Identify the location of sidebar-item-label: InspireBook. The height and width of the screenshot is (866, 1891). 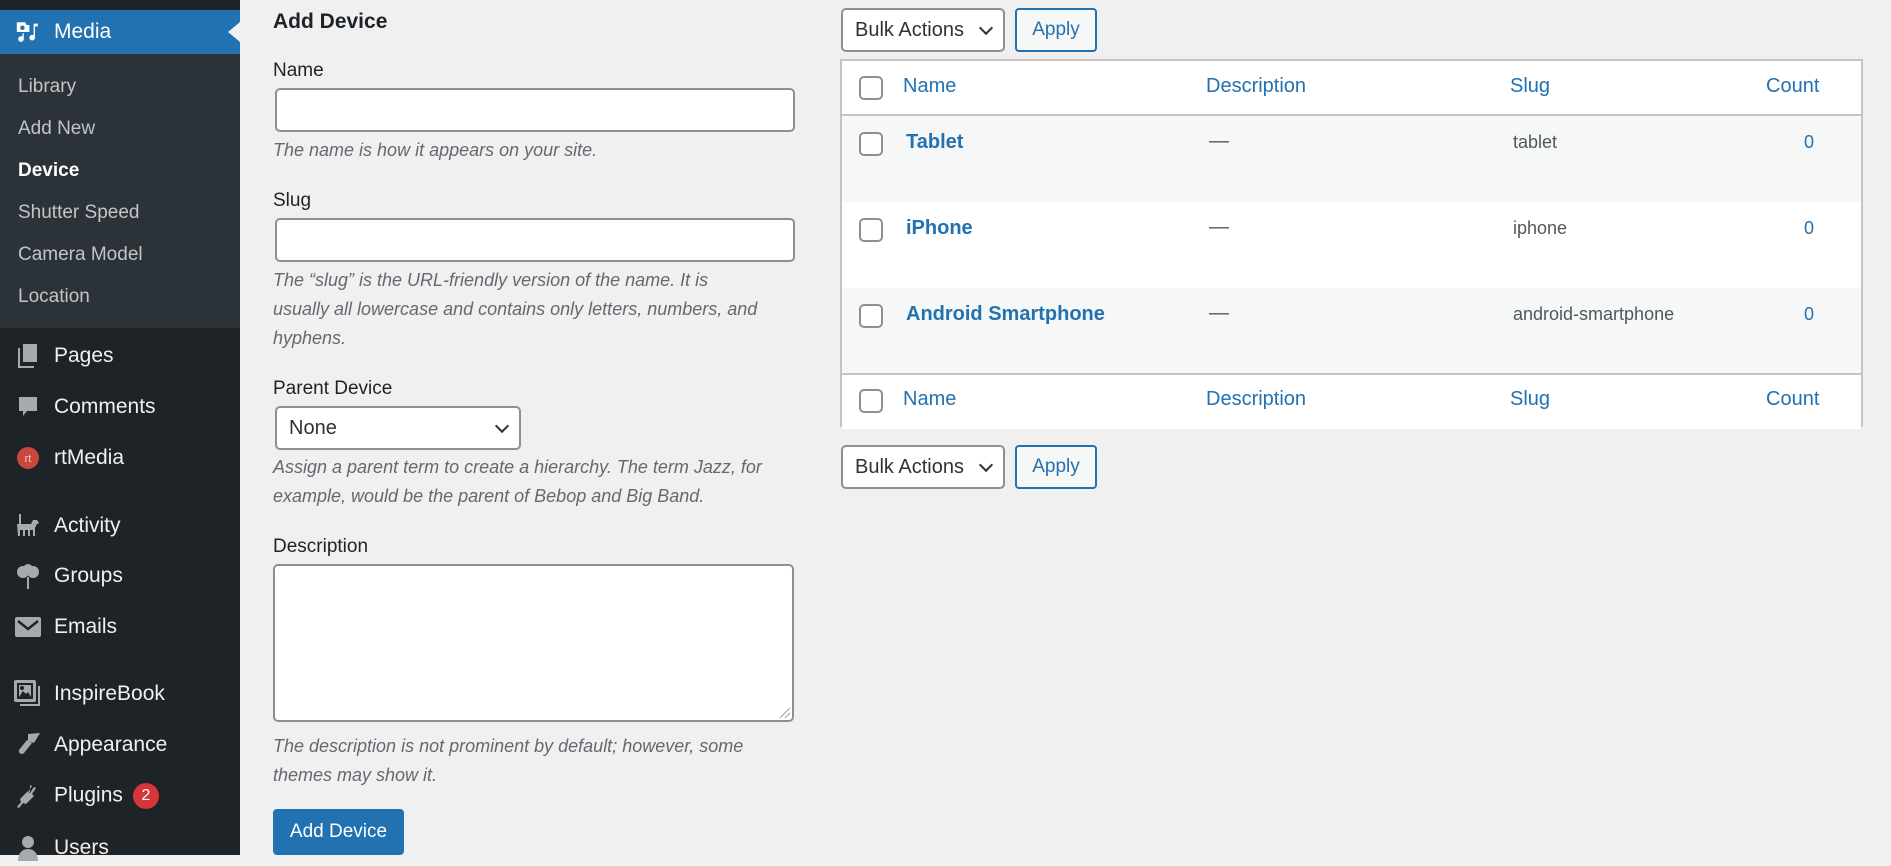
(109, 693).